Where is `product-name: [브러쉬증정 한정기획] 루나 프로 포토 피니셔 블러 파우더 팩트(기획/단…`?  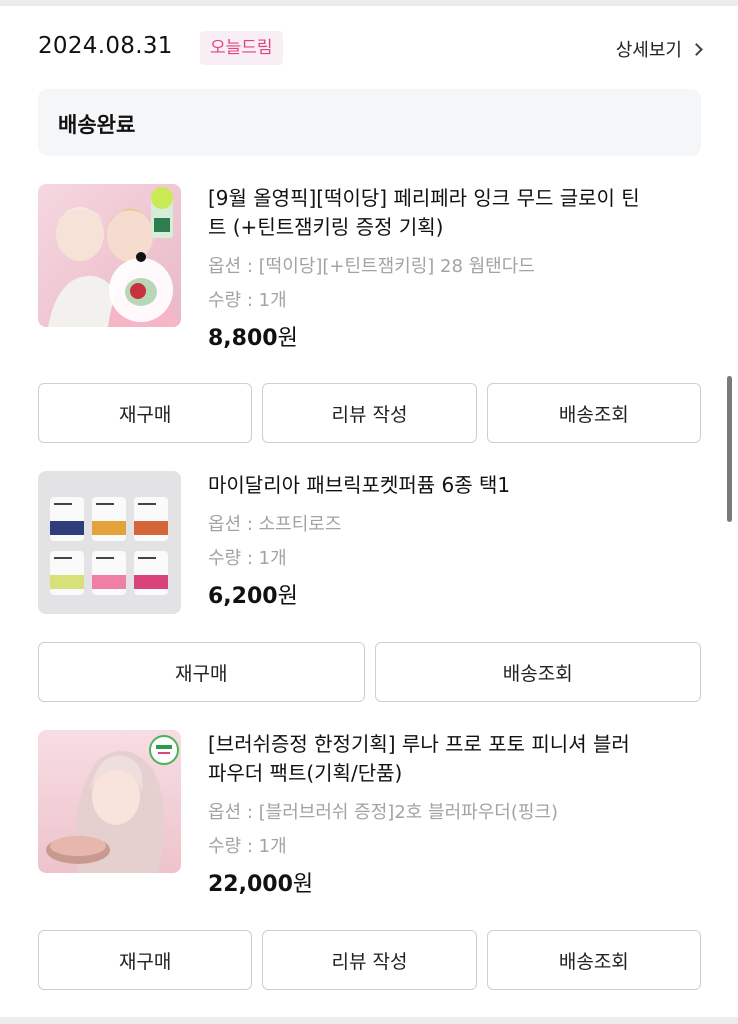 product-name: [브러쉬증정 한정기획] 루나 프로 포토 피니셔 블러 파우더 팩트(기획/단… is located at coordinates (428, 759).